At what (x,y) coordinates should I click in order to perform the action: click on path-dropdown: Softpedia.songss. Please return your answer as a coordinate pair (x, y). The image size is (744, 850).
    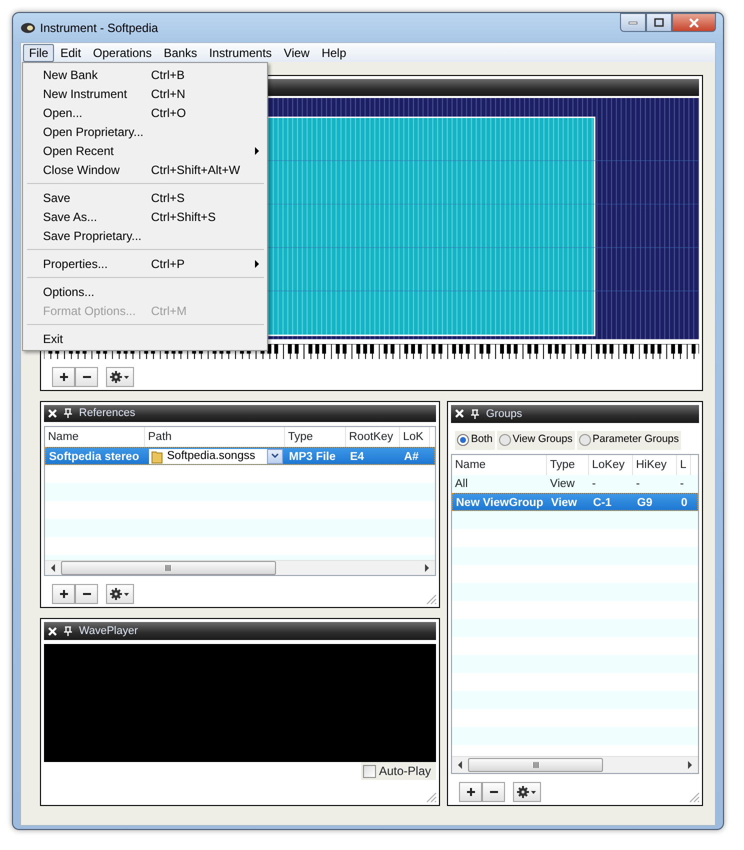
    Looking at the image, I should click on (216, 456).